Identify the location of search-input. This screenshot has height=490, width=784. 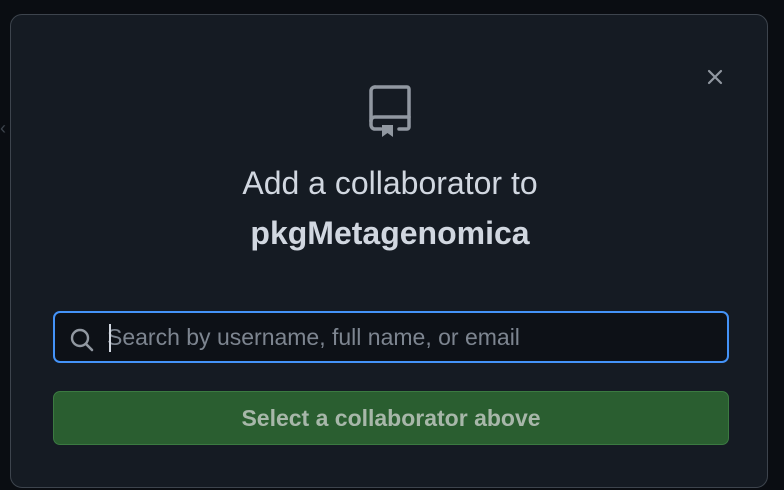
(412, 337).